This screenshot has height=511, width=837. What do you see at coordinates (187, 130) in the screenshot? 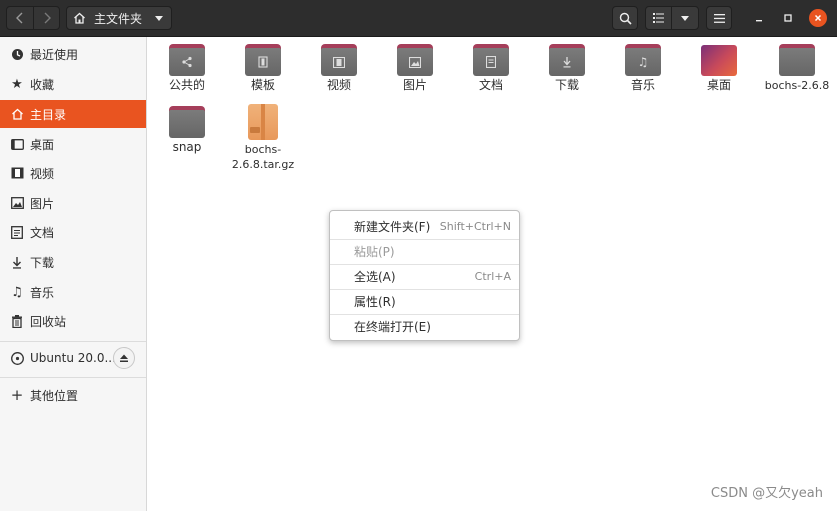
I see `file-item: snap` at bounding box center [187, 130].